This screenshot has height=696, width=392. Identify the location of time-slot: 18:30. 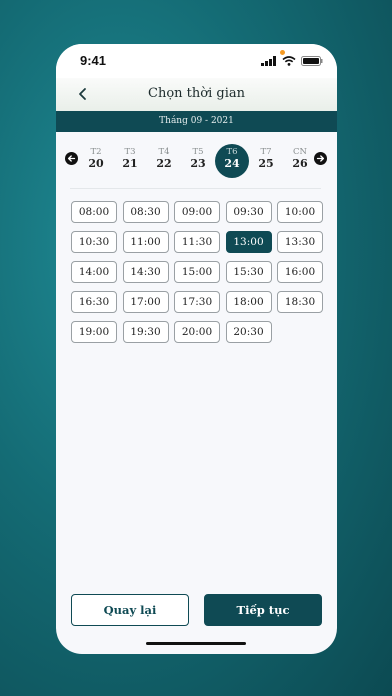
(300, 302).